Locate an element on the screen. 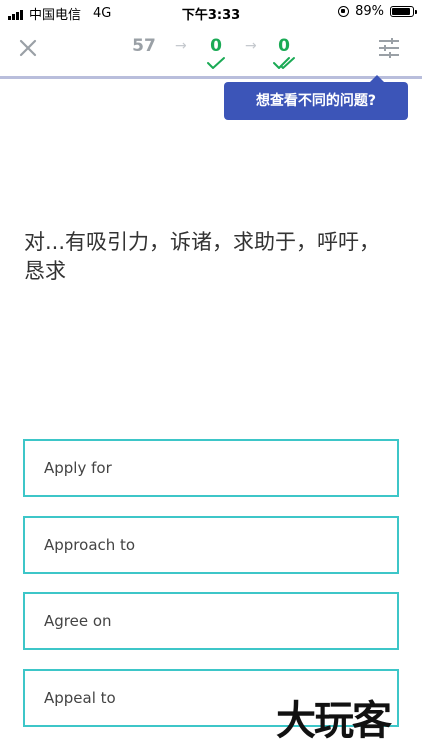 This screenshot has width=422, height=750. check-icon is located at coordinates (216, 63).